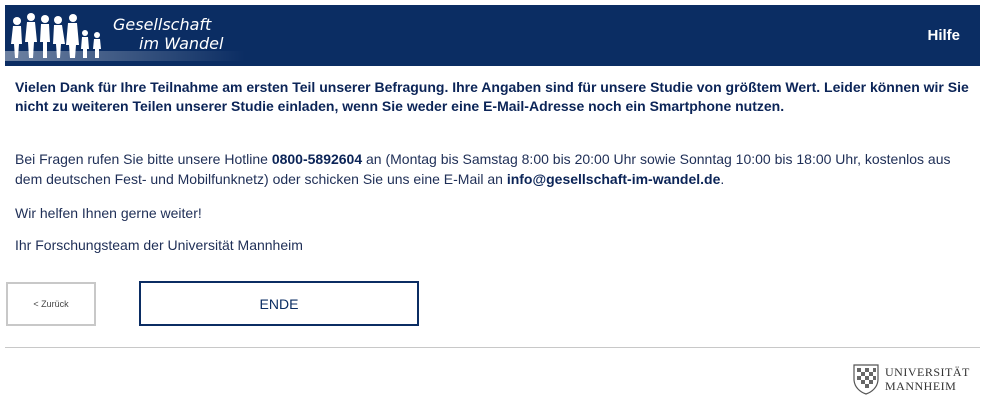 This screenshot has width=986, height=406. I want to click on logo-line-1: Gesellschaft, so click(162, 24).